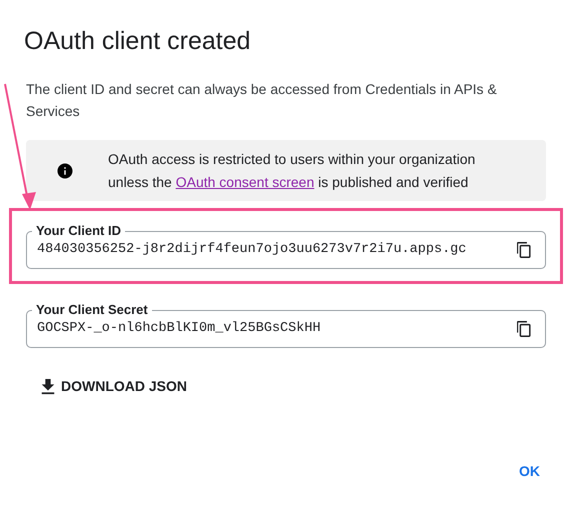  Describe the element at coordinates (65, 171) in the screenshot. I see `info-icon` at that location.